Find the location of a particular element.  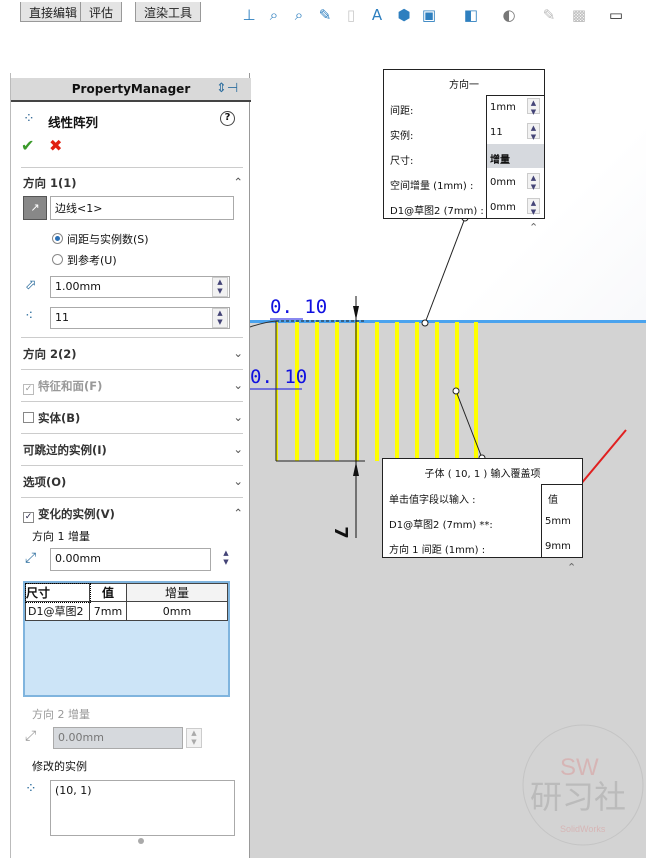

dimension-label: 7 is located at coordinates (340, 532).